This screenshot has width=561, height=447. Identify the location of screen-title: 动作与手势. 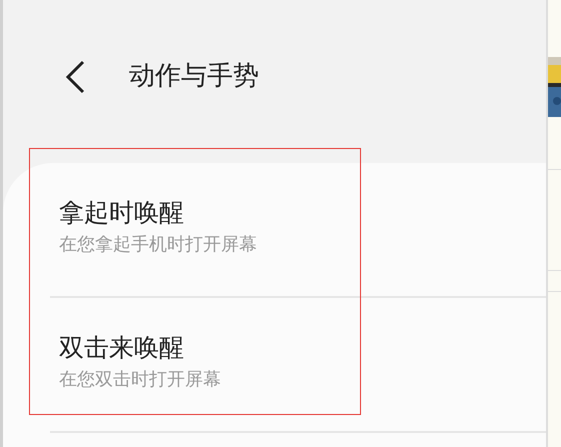
(193, 76).